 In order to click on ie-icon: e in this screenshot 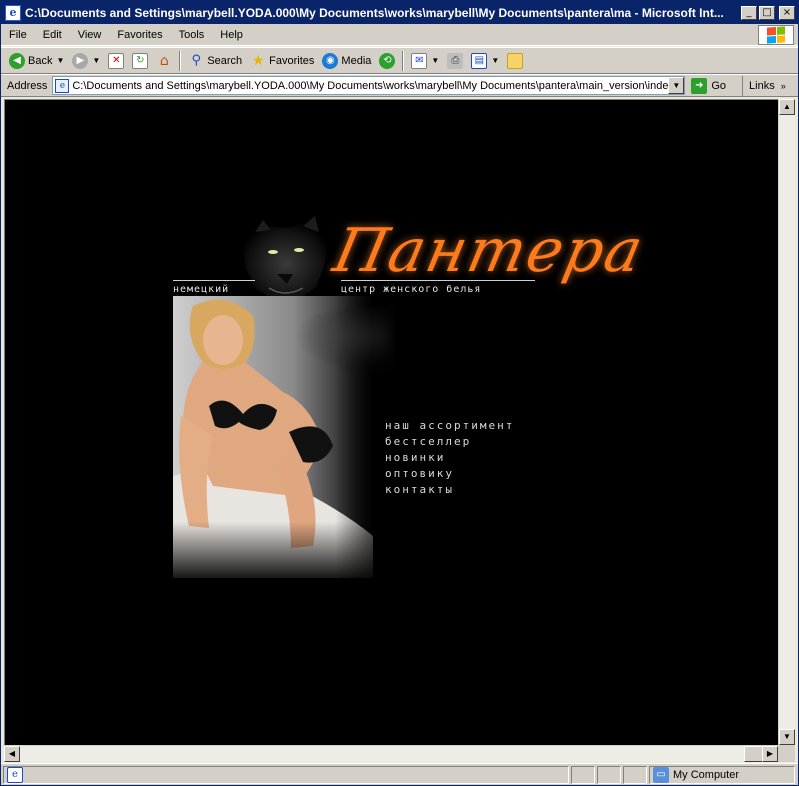, I will do `click(13, 12)`.